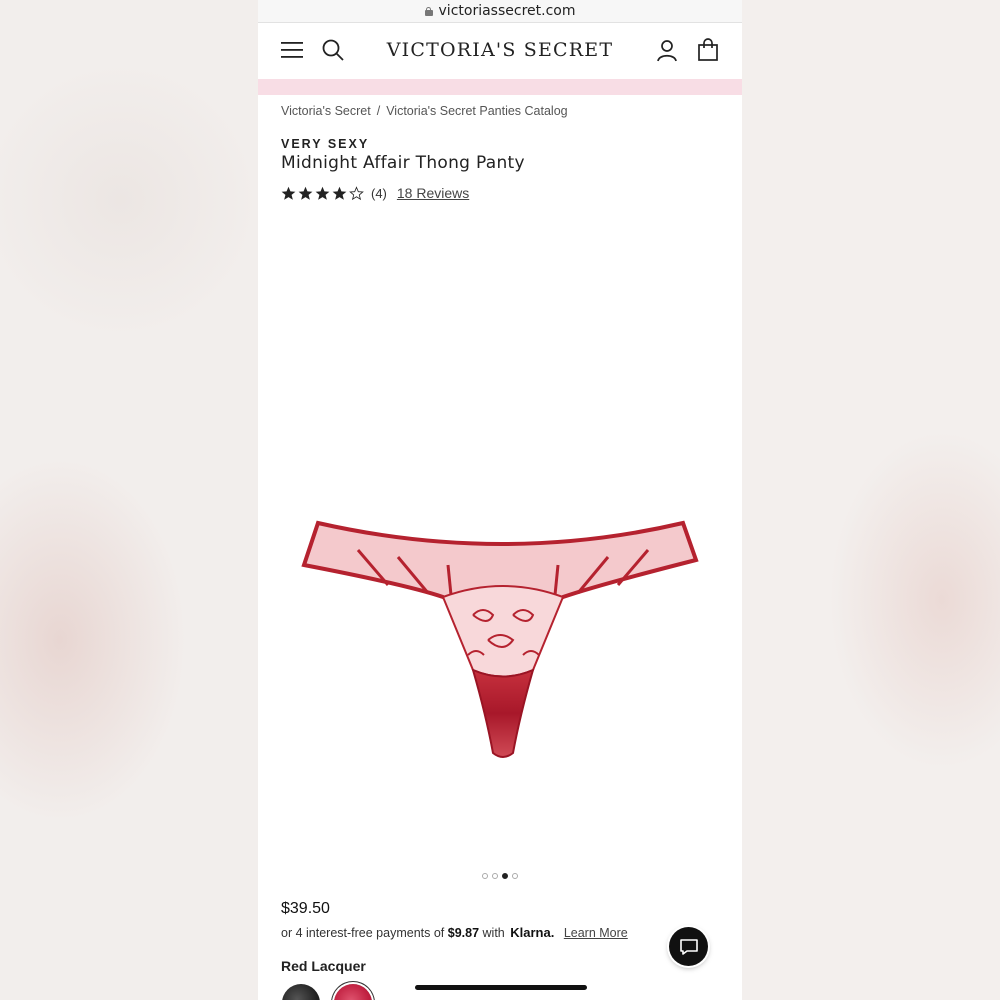 Image resolution: width=1000 pixels, height=1000 pixels. Describe the element at coordinates (326, 111) in the screenshot. I see `breadcrumb-link-home: Victoria's Secret` at that location.